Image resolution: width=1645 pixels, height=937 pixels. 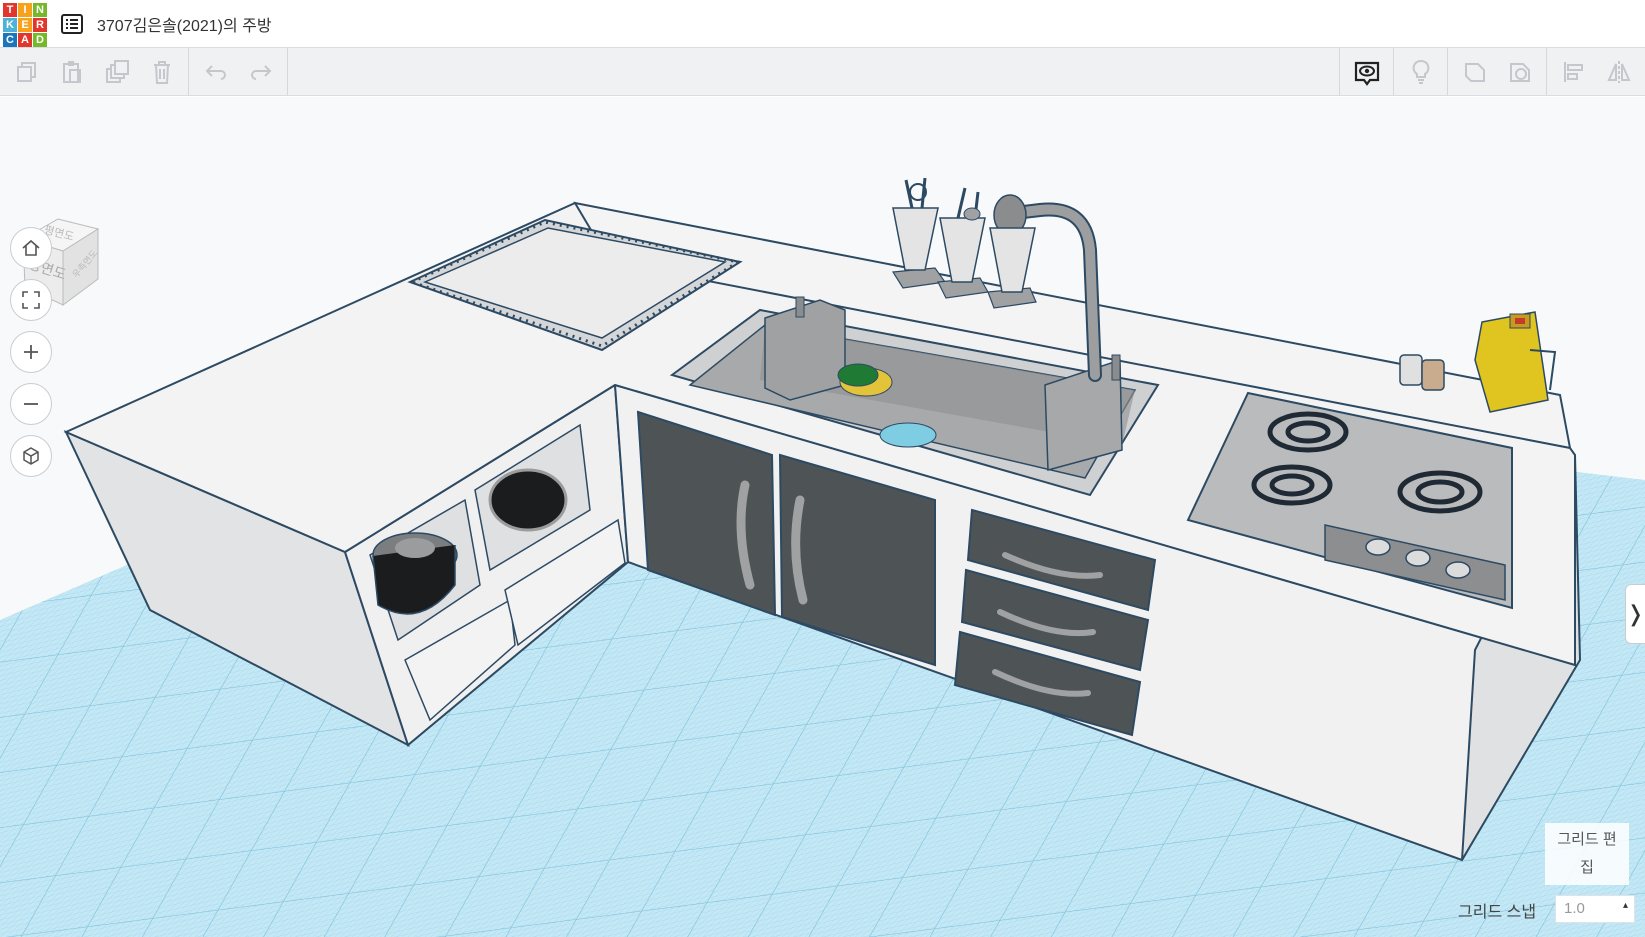 What do you see at coordinates (72, 24) in the screenshot?
I see `design-list-icon` at bounding box center [72, 24].